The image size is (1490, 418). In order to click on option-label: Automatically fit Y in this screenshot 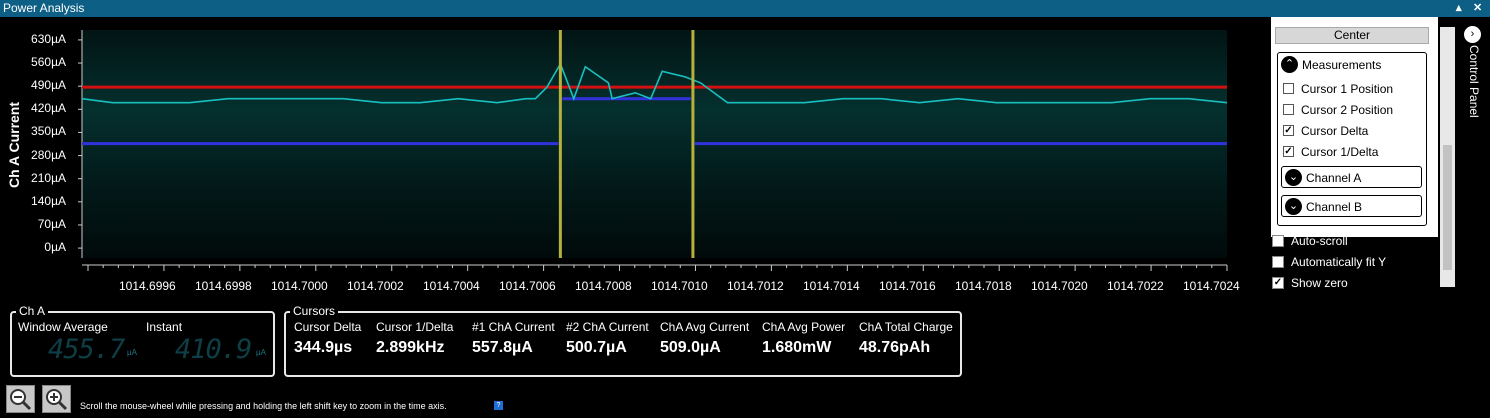, I will do `click(1339, 262)`.